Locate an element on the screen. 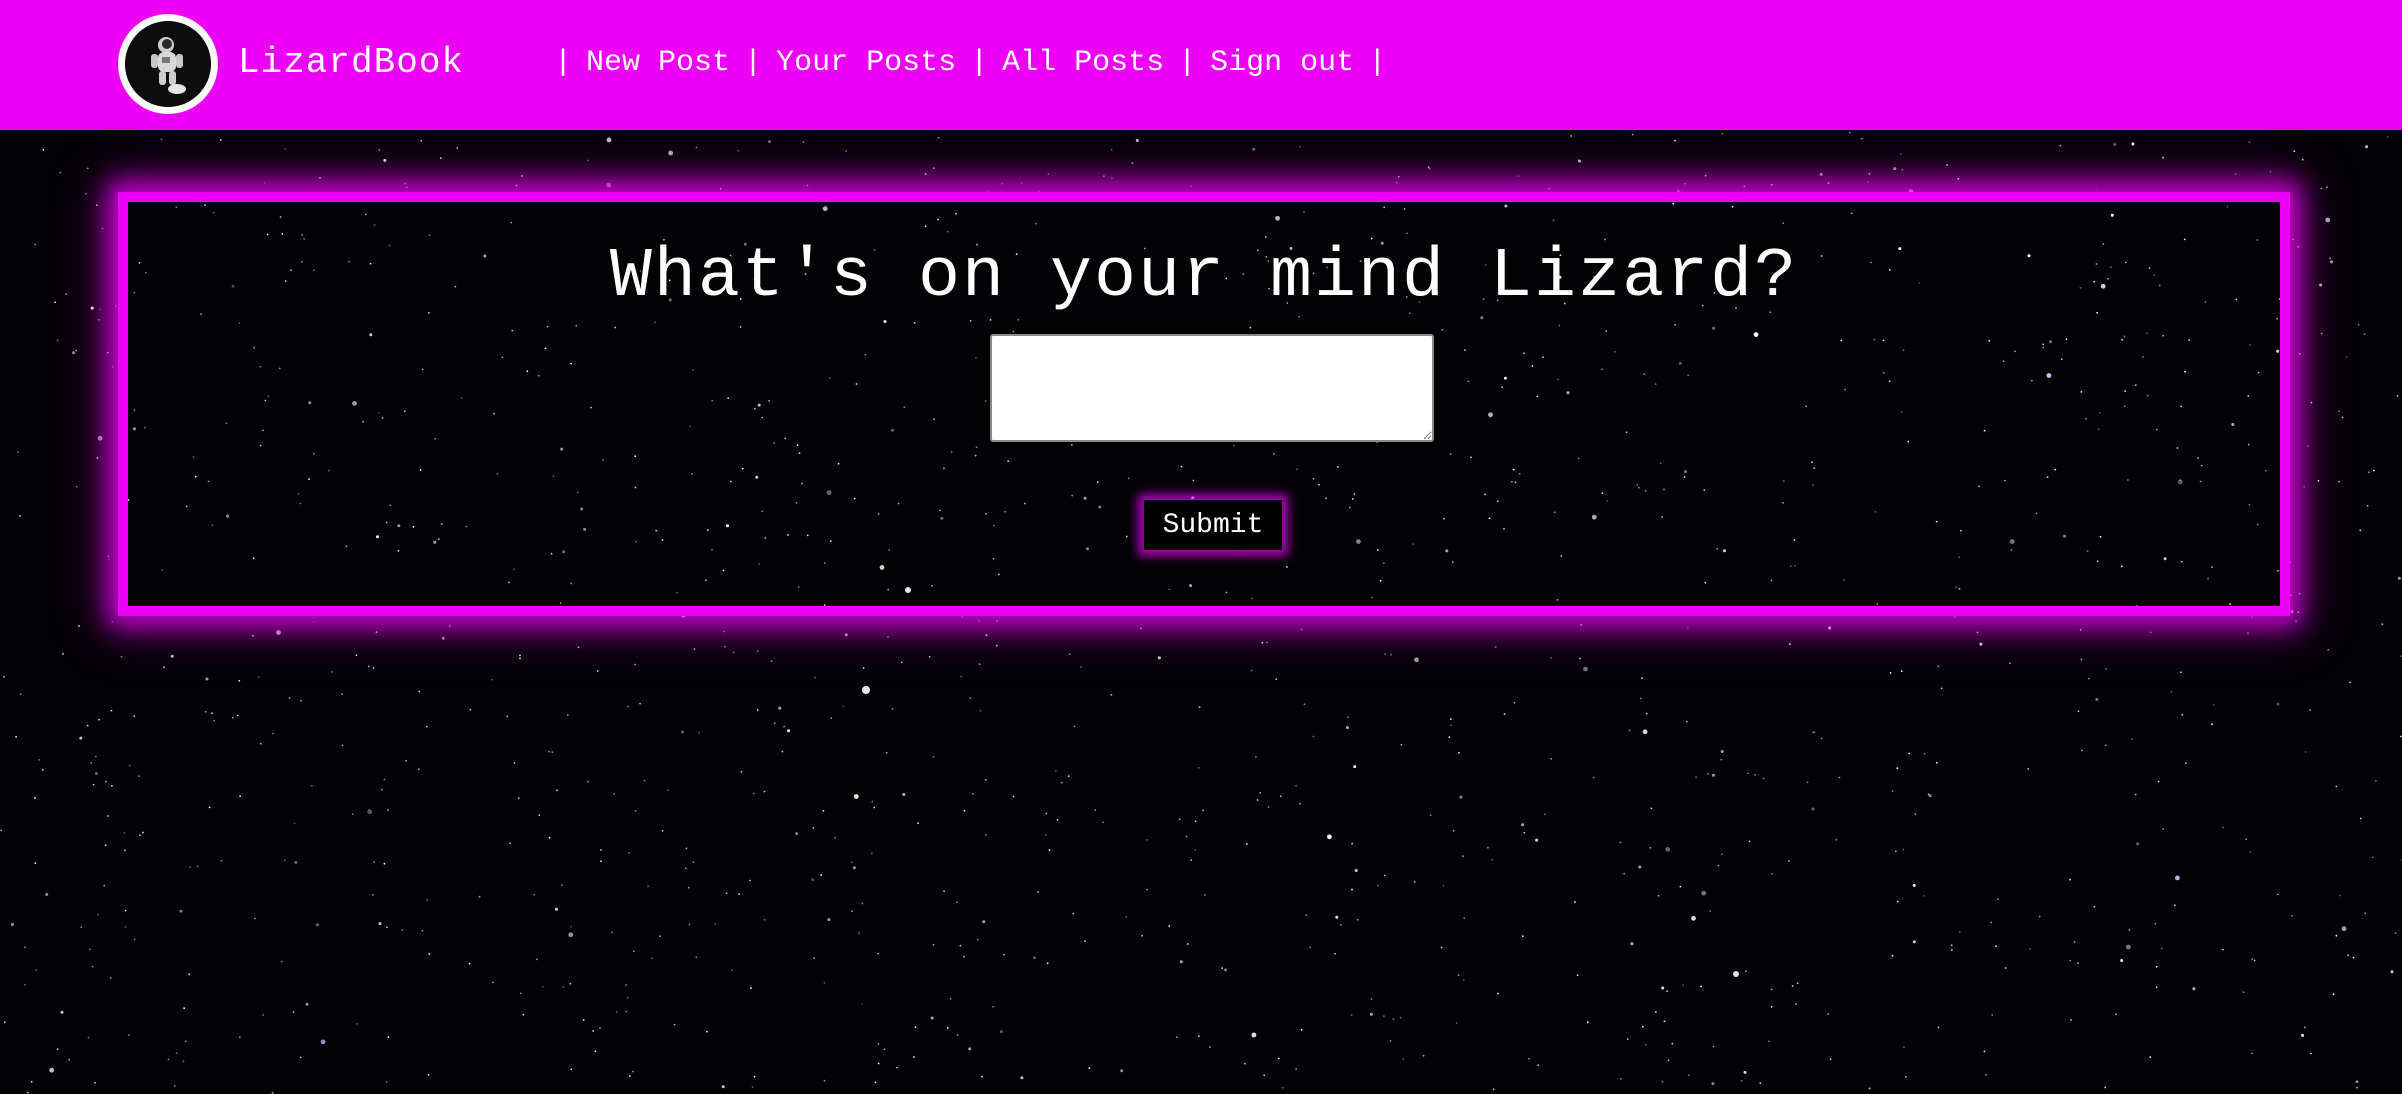 The height and width of the screenshot is (1094, 2402). nav-link-your-posts: Your Posts is located at coordinates (866, 63).